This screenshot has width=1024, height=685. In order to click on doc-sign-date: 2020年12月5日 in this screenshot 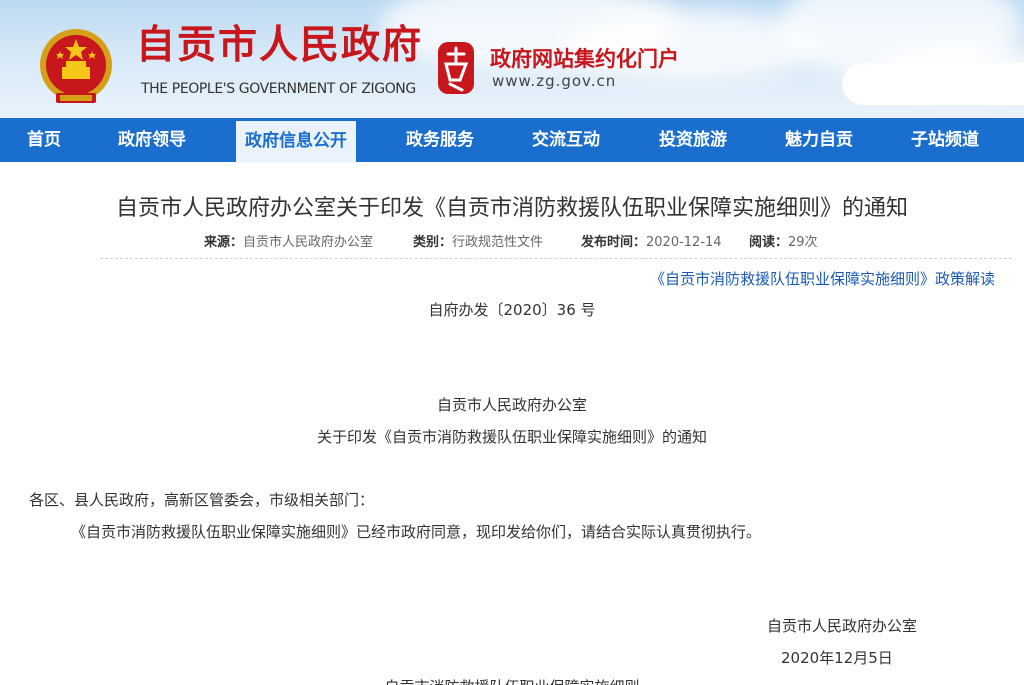, I will do `click(837, 658)`.